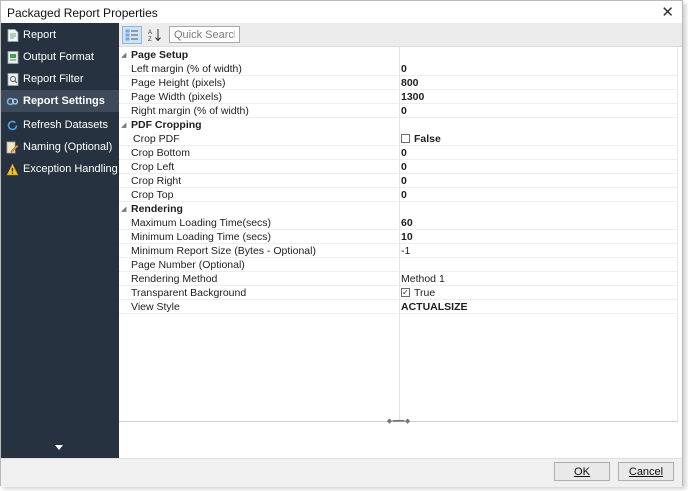 The width and height of the screenshot is (688, 491). I want to click on property-row-transparent-background: Transparent Background True, so click(398, 293).